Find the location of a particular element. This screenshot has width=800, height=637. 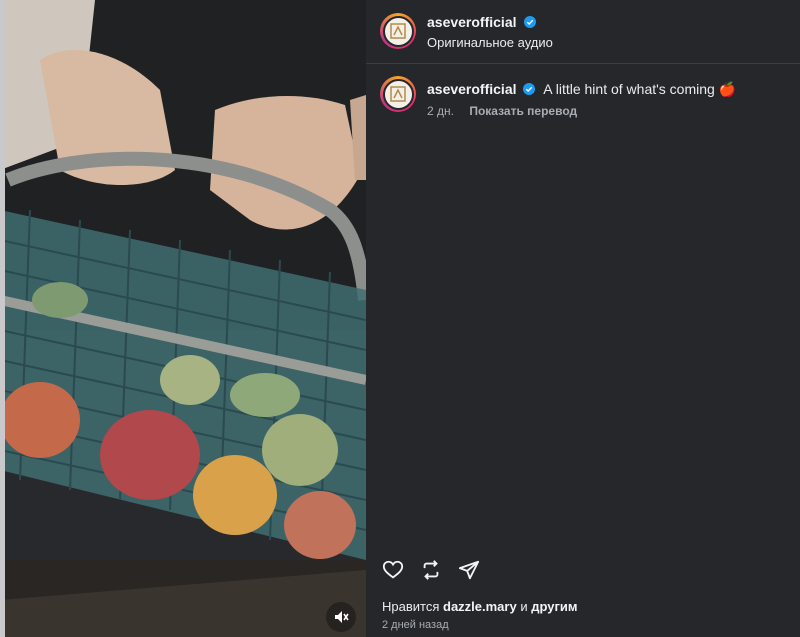

share-button is located at coordinates (469, 570).